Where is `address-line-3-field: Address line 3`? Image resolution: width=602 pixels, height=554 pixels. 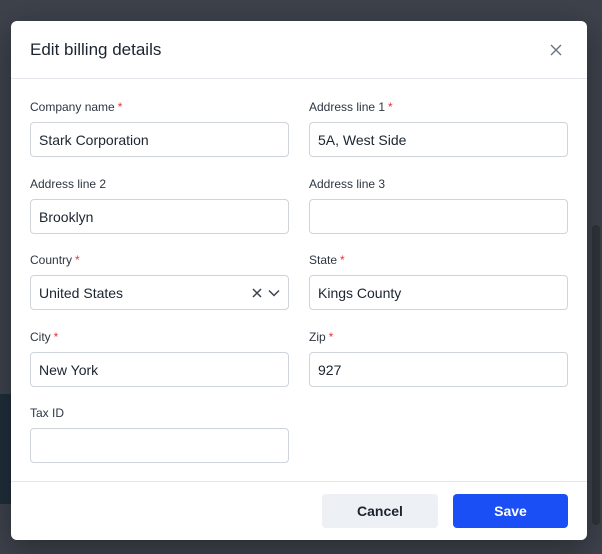 address-line-3-field: Address line 3 is located at coordinates (438, 205).